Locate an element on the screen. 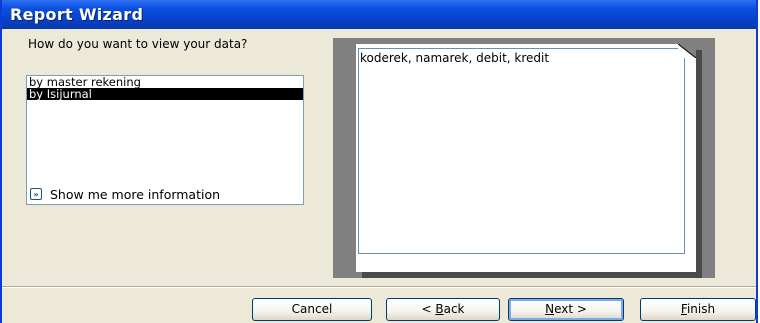 The height and width of the screenshot is (323, 760). cancel-button: Cancel is located at coordinates (312, 309).